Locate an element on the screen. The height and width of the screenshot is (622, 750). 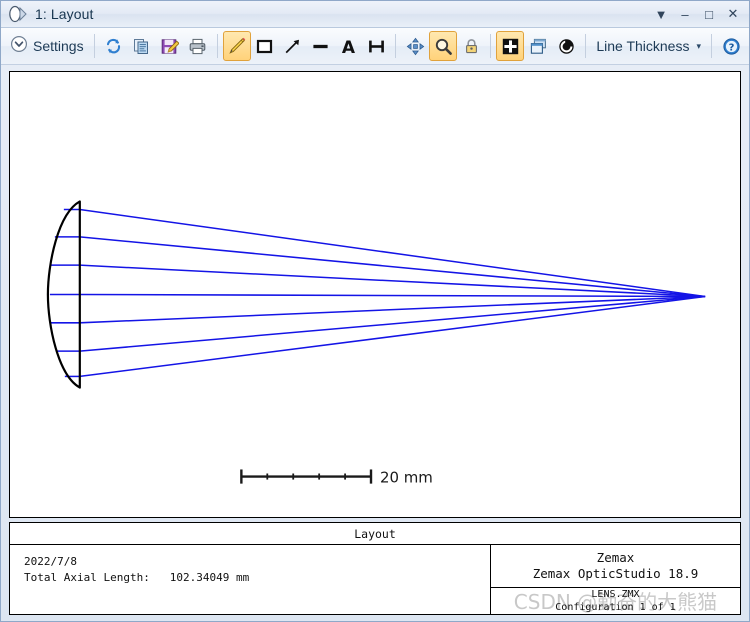
lens-icon is located at coordinates (18, 14).